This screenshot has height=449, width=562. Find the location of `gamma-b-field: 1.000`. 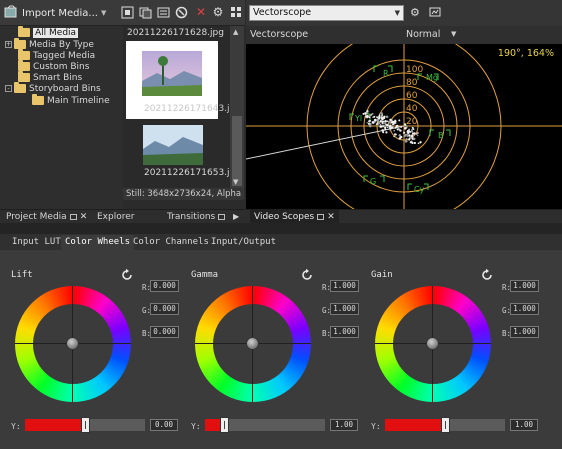

gamma-b-field: 1.000 is located at coordinates (344, 332).